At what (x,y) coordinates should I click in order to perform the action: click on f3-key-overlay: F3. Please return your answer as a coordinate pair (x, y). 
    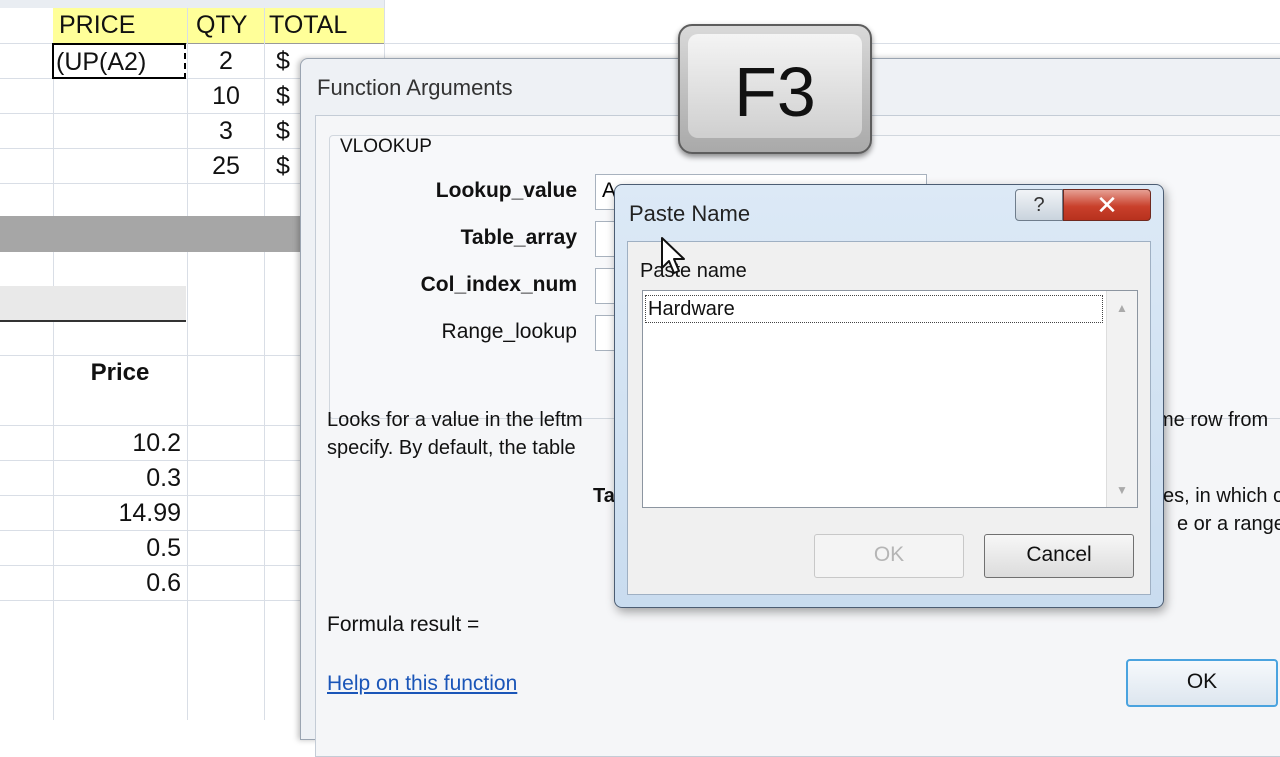
    Looking at the image, I should click on (775, 89).